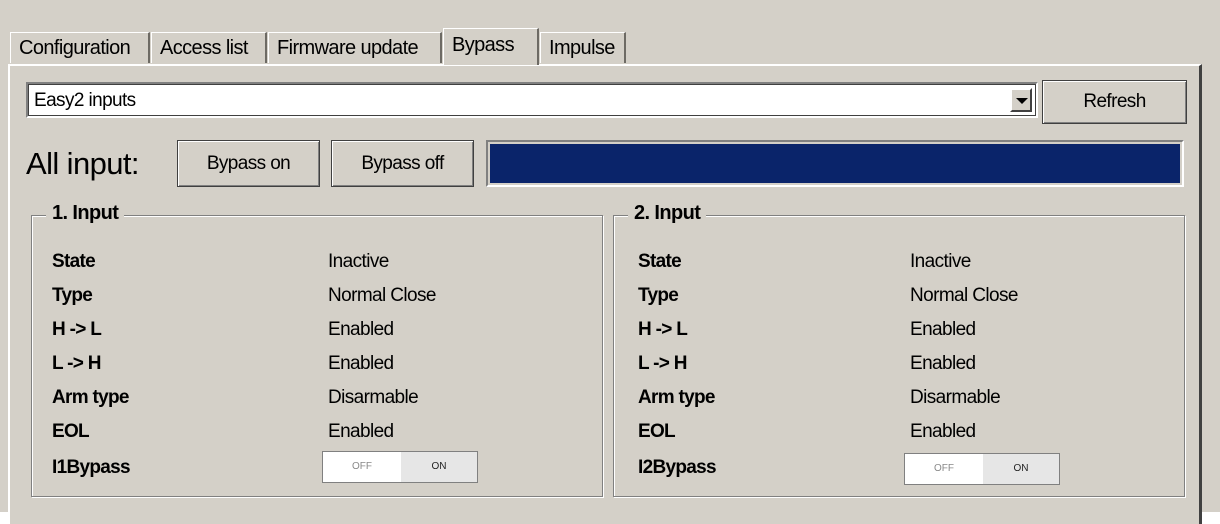 The width and height of the screenshot is (1220, 524). What do you see at coordinates (85, 100) in the screenshot?
I see `device-select-value: Easy2 inputs` at bounding box center [85, 100].